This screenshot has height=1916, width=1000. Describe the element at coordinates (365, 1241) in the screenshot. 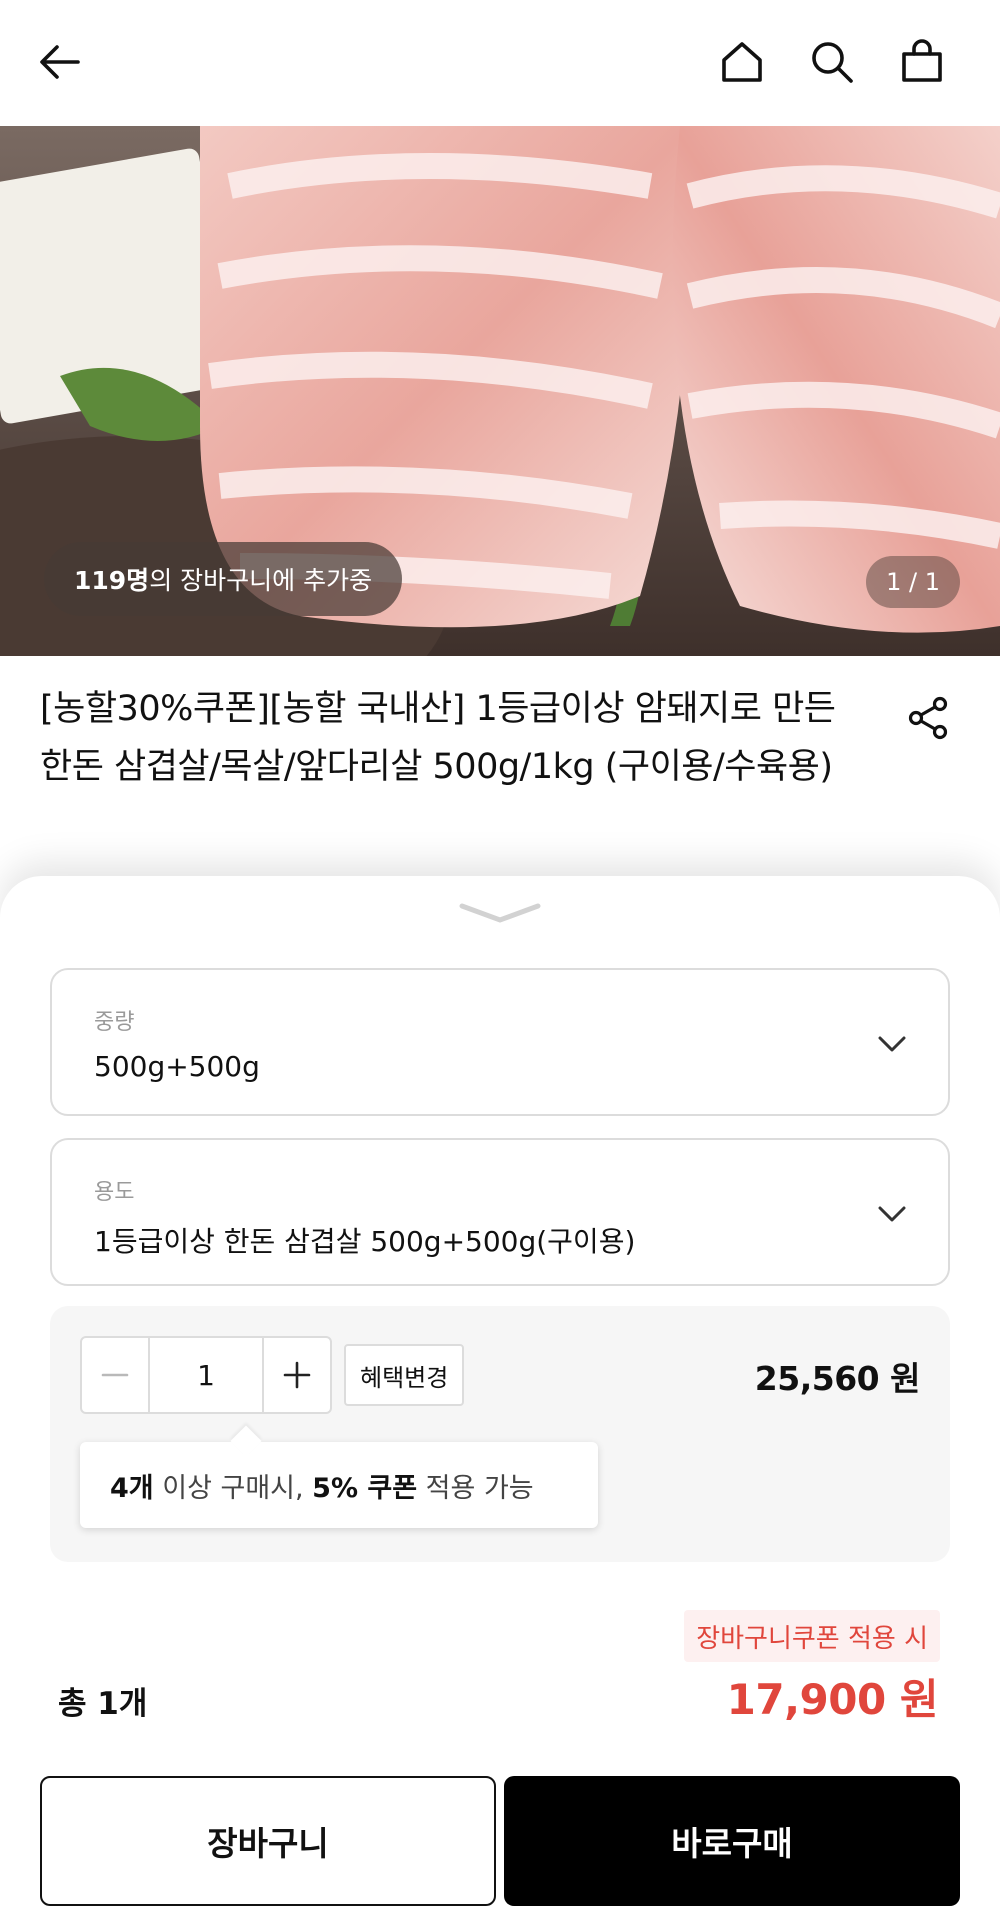

I see `usage-select-value: 1등급이상 한돈 삼겹살 500g+500g(구이용)` at that location.